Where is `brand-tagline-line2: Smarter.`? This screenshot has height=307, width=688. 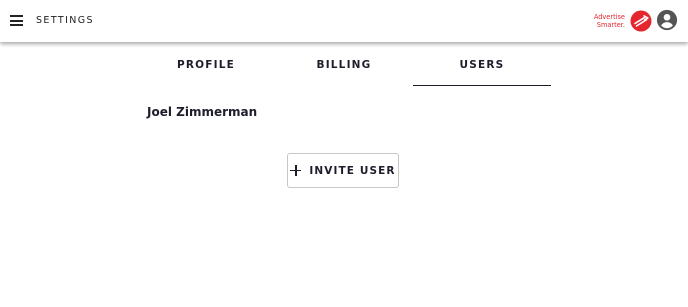
brand-tagline-line2: Smarter. is located at coordinates (610, 25).